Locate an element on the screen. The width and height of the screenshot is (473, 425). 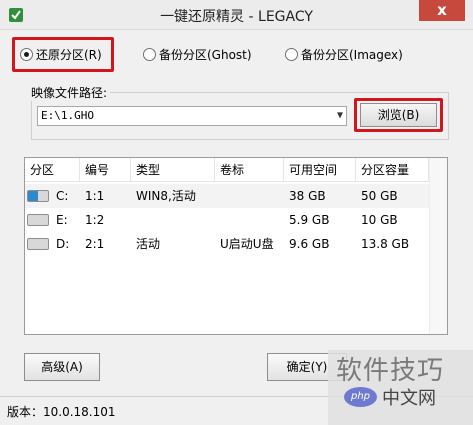
column-header-free: 可用空间 is located at coordinates (320, 170).